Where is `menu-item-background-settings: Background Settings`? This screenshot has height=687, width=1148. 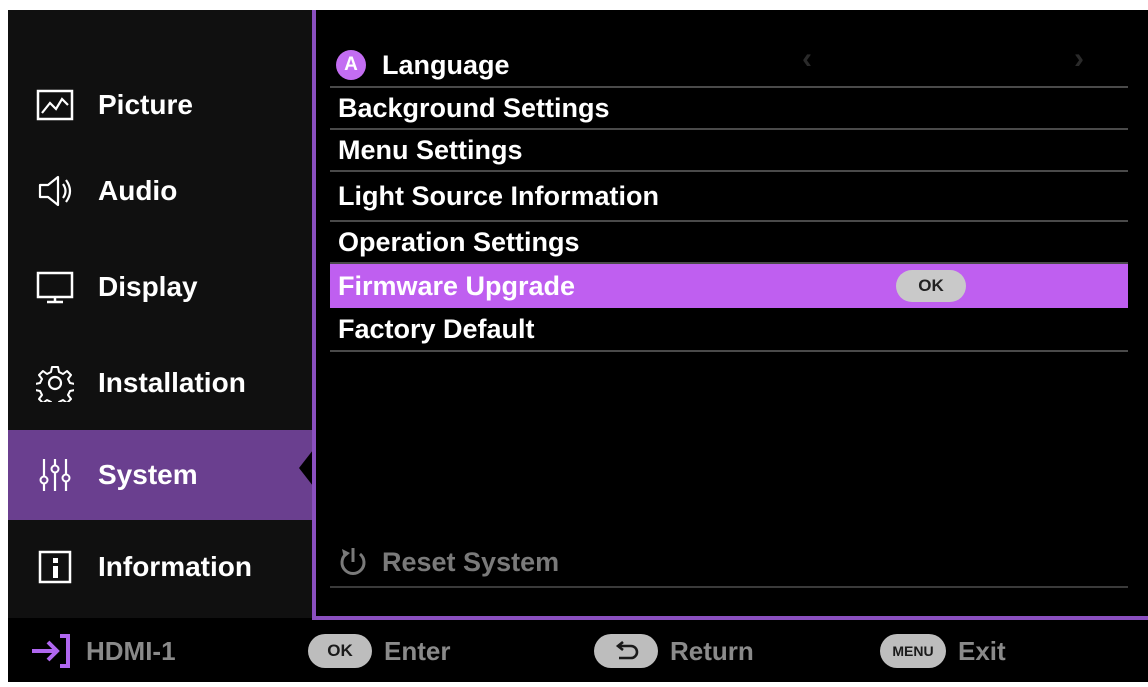
menu-item-background-settings: Background Settings is located at coordinates (729, 109).